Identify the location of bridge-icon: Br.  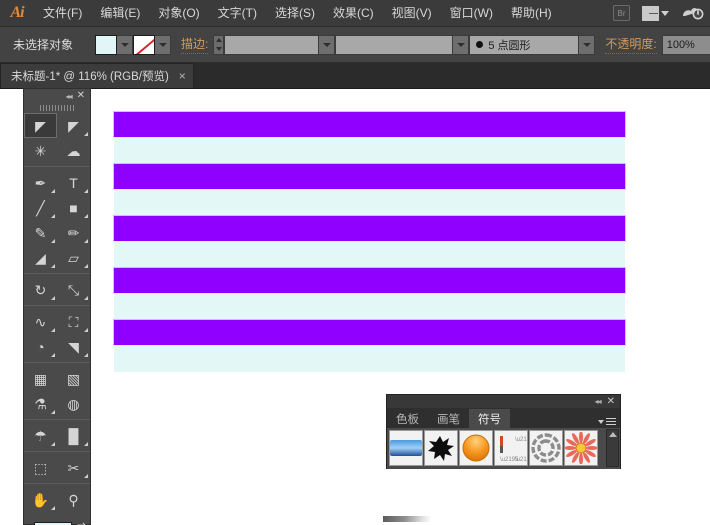
(621, 13).